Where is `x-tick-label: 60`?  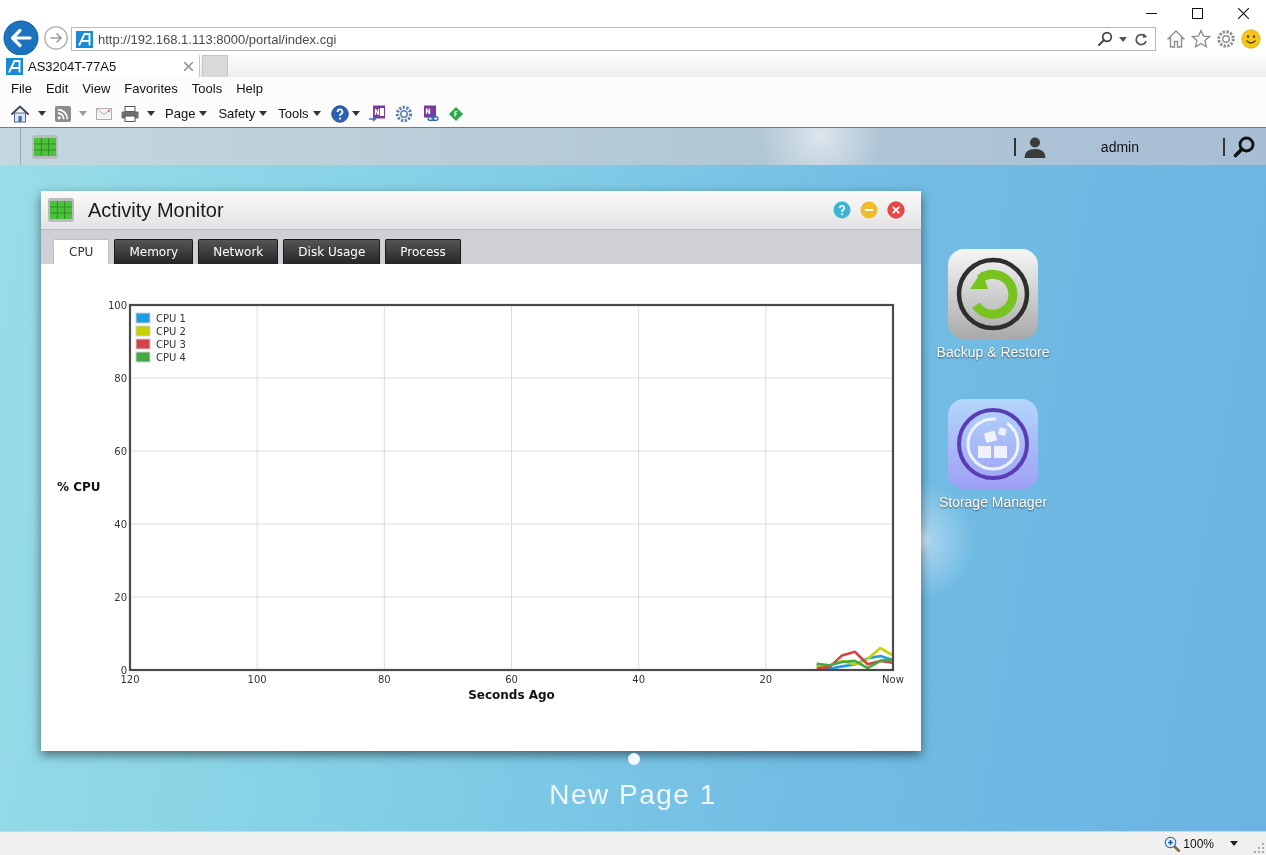 x-tick-label: 60 is located at coordinates (511, 679).